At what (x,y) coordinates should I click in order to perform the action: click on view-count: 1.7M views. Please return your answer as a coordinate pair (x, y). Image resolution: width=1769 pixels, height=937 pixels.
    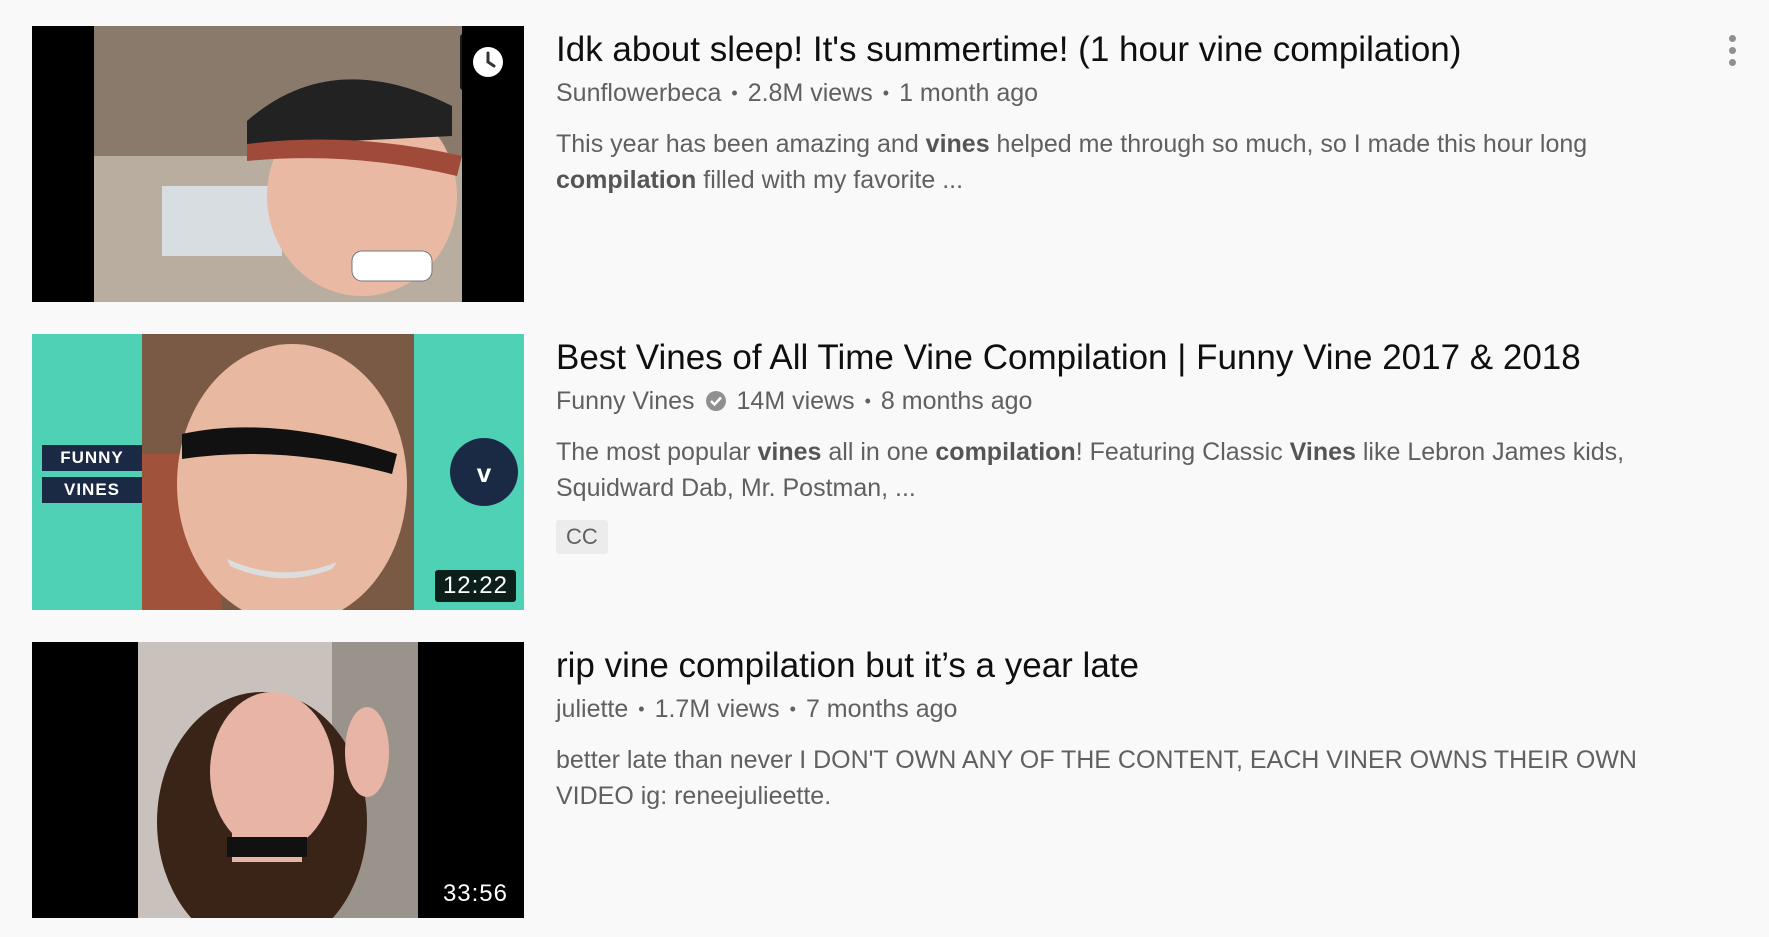
    Looking at the image, I should click on (717, 709).